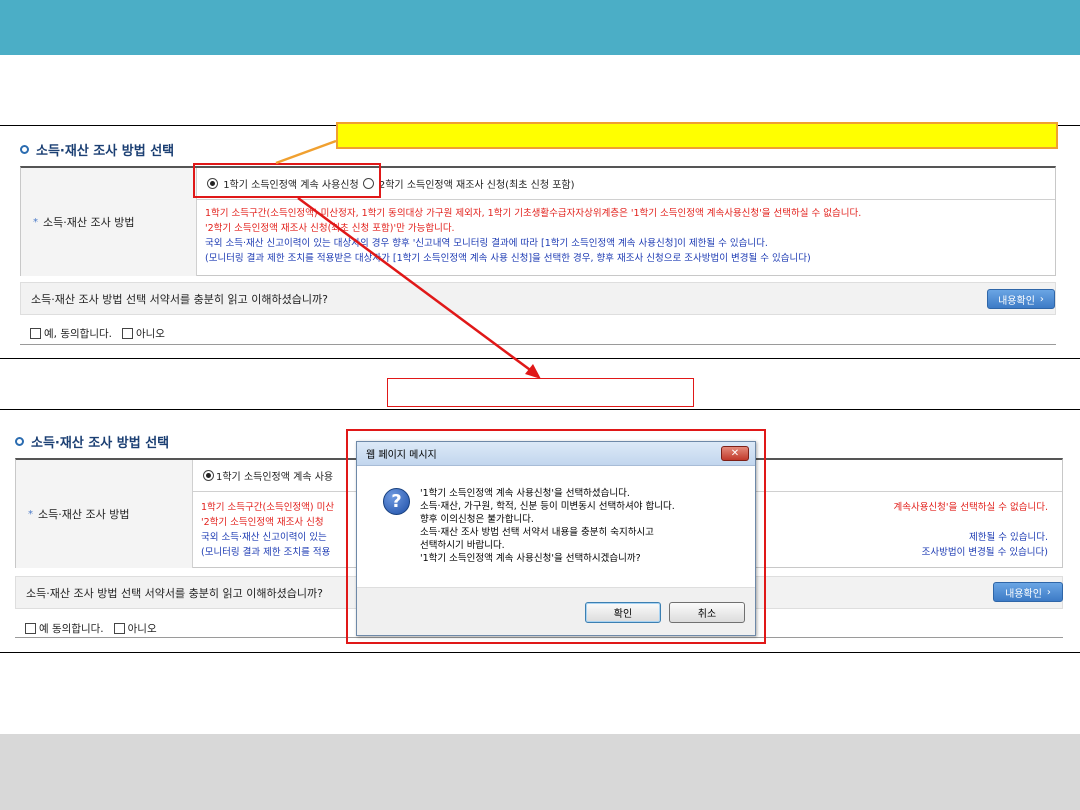 The height and width of the screenshot is (810, 1080). Describe the element at coordinates (547, 506) in the screenshot. I see `dialog-line-2: 소득·재산, 가구원, 학적, 신분 등이 미변동시 선택하셔야 합니다.` at that location.